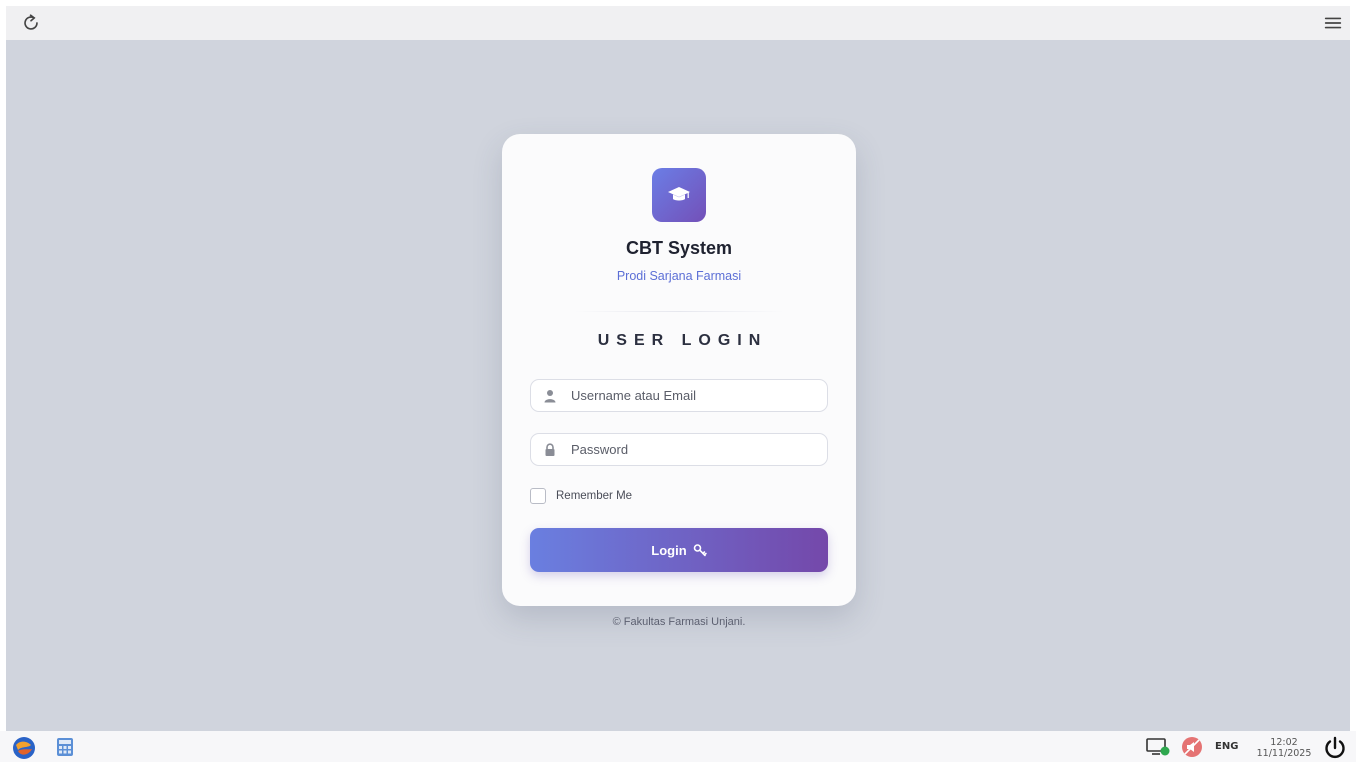 The image size is (1356, 762). What do you see at coordinates (700, 550) in the screenshot?
I see `key-icon` at bounding box center [700, 550].